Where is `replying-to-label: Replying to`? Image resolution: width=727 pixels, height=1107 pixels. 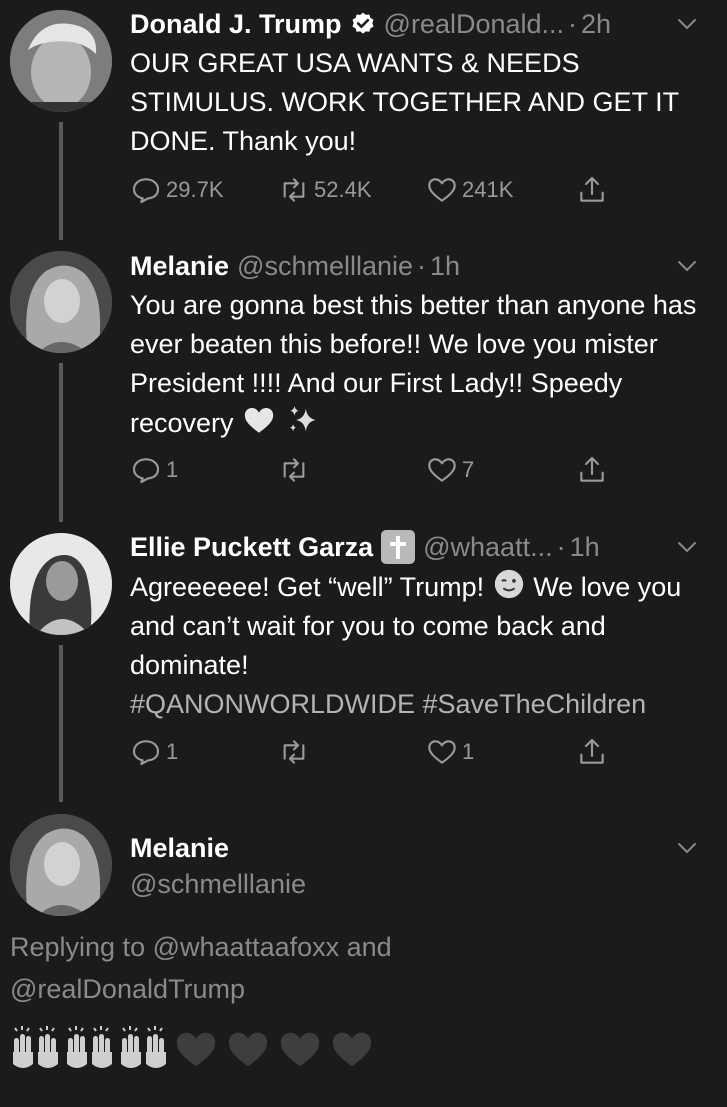
replying-to-label: Replying to is located at coordinates (78, 947).